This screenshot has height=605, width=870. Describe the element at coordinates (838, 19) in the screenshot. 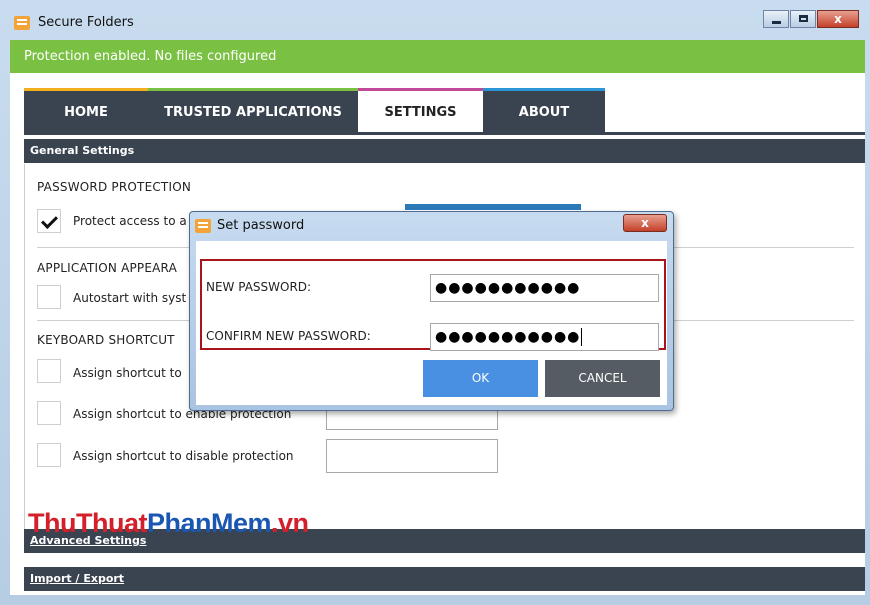

I see `close-button: x` at that location.